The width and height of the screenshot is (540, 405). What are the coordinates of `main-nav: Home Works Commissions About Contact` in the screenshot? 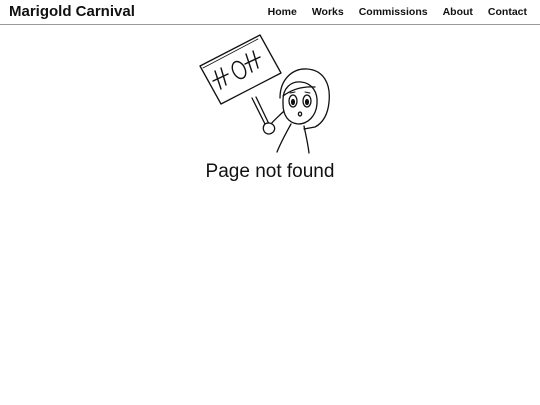 It's located at (397, 12).